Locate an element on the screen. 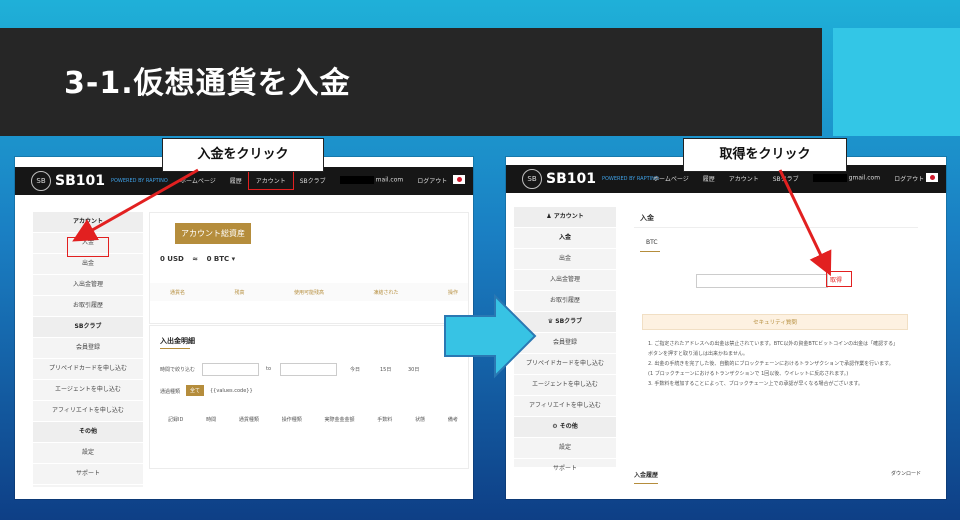 This screenshot has height=520, width=960. red-arrow-right is located at coordinates (805, 223).